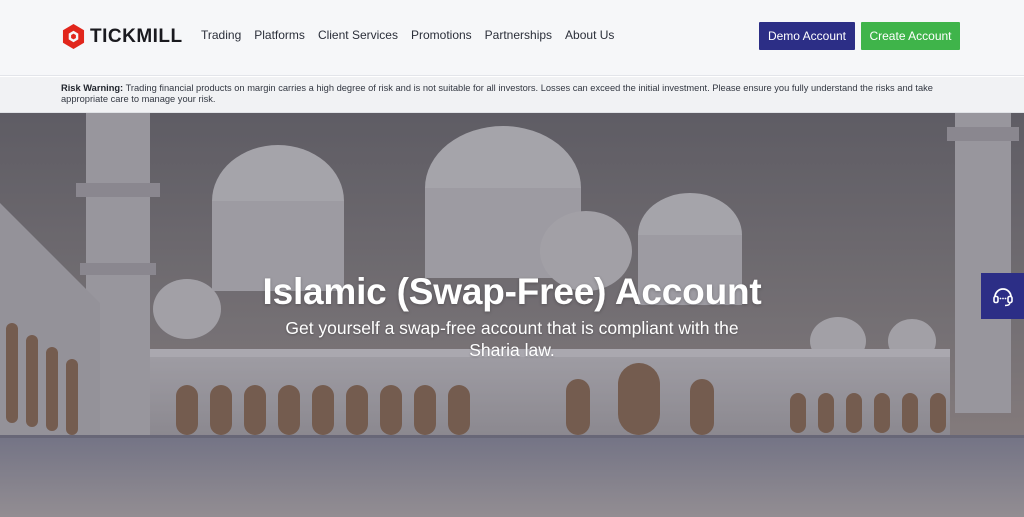 This screenshot has height=517, width=1024. What do you see at coordinates (807, 36) in the screenshot?
I see `demo-account-button: Demo Account` at bounding box center [807, 36].